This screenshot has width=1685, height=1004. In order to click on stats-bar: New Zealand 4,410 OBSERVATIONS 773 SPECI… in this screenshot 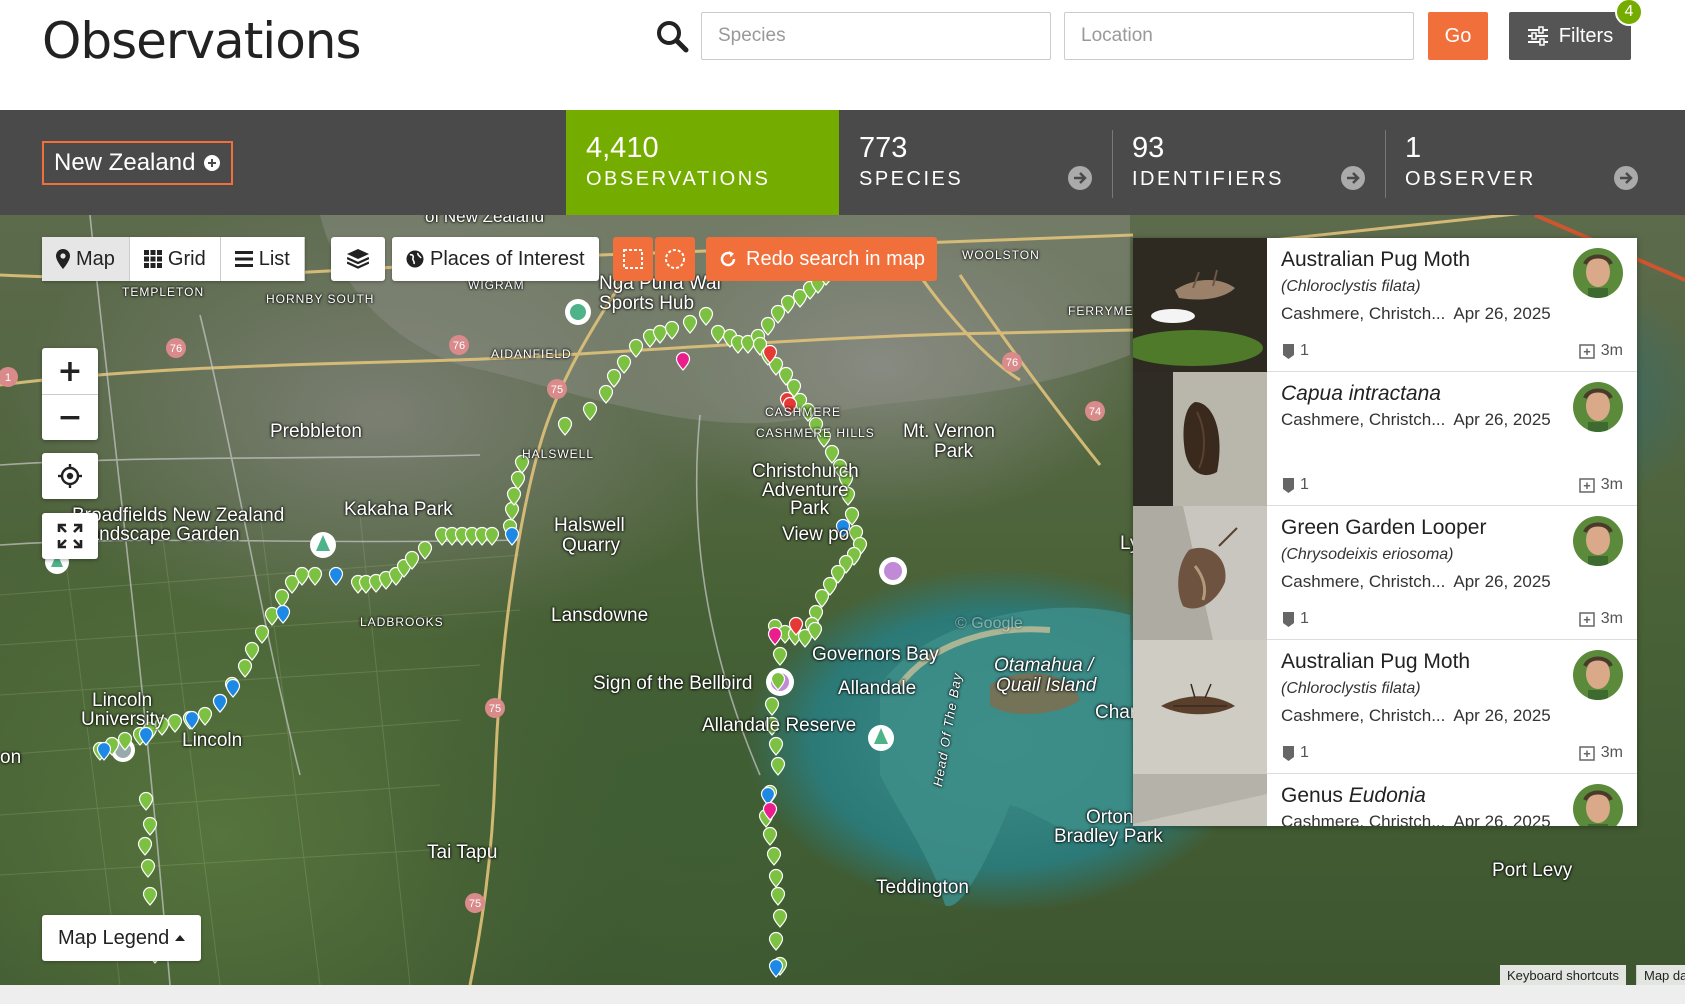, I will do `click(842, 162)`.